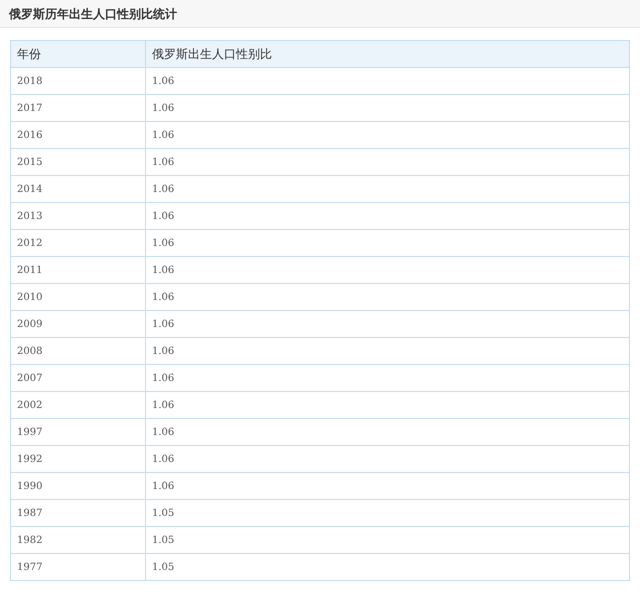  What do you see at coordinates (78, 189) in the screenshot?
I see `table-cell: 2014` at bounding box center [78, 189].